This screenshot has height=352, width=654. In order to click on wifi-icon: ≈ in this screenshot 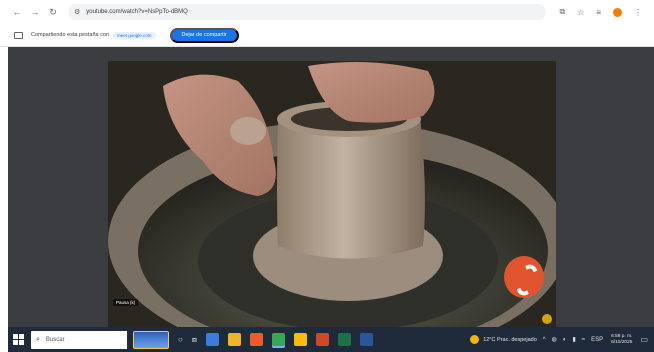, I will do `click(583, 340)`.